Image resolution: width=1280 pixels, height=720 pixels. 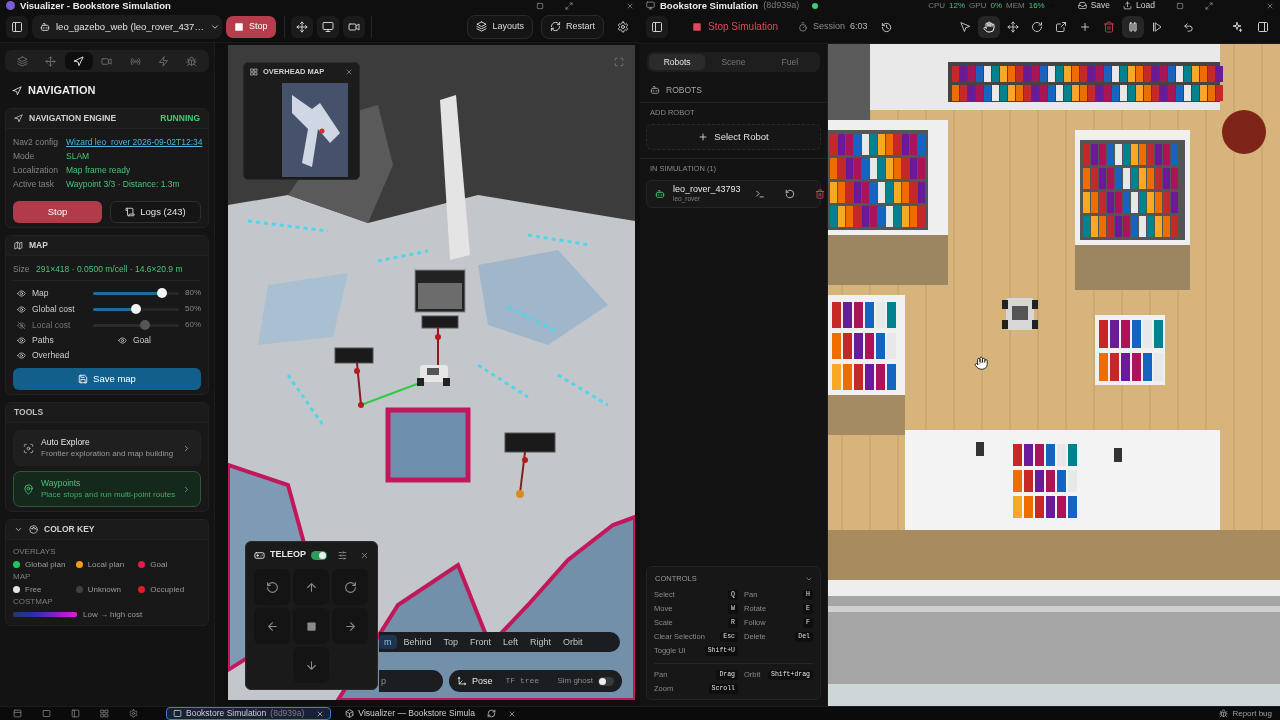 What do you see at coordinates (789, 62) in the screenshot?
I see `sidebar-tab: Fuel` at bounding box center [789, 62].